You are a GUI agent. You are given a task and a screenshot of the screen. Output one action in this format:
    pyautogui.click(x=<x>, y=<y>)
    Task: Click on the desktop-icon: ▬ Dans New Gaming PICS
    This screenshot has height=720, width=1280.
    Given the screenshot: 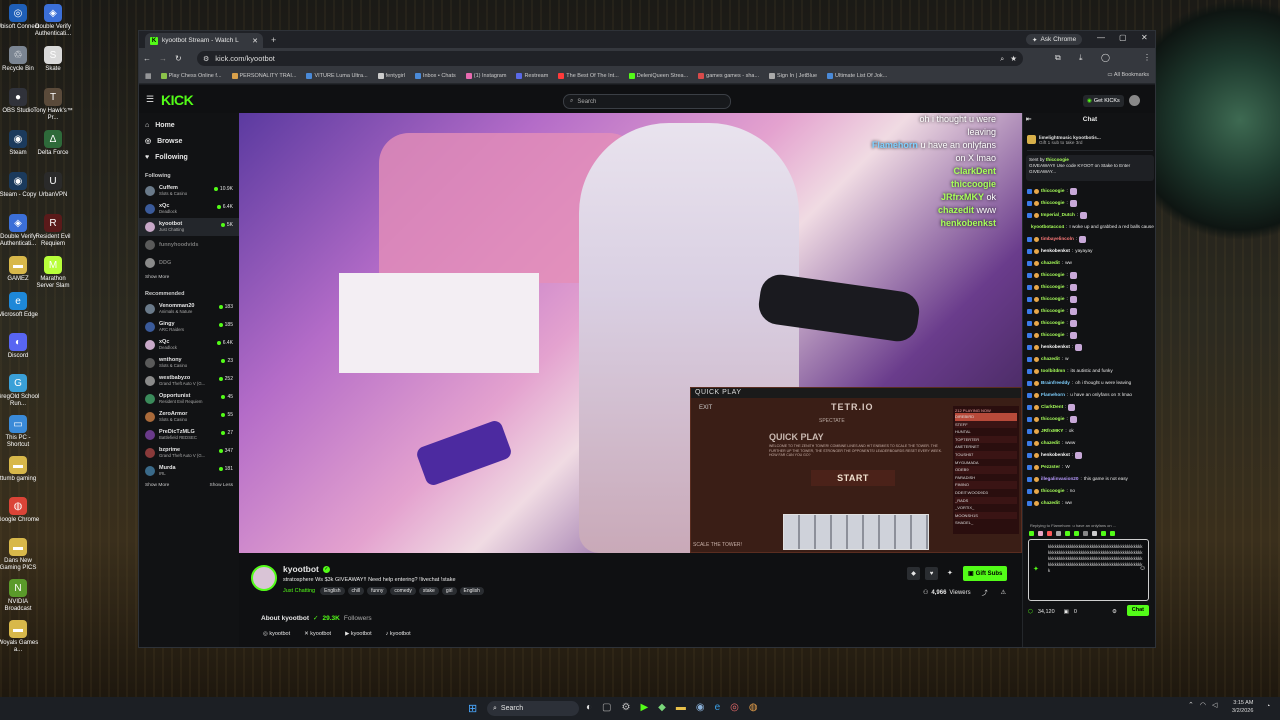 What is the action you would take?
    pyautogui.click(x=20, y=555)
    